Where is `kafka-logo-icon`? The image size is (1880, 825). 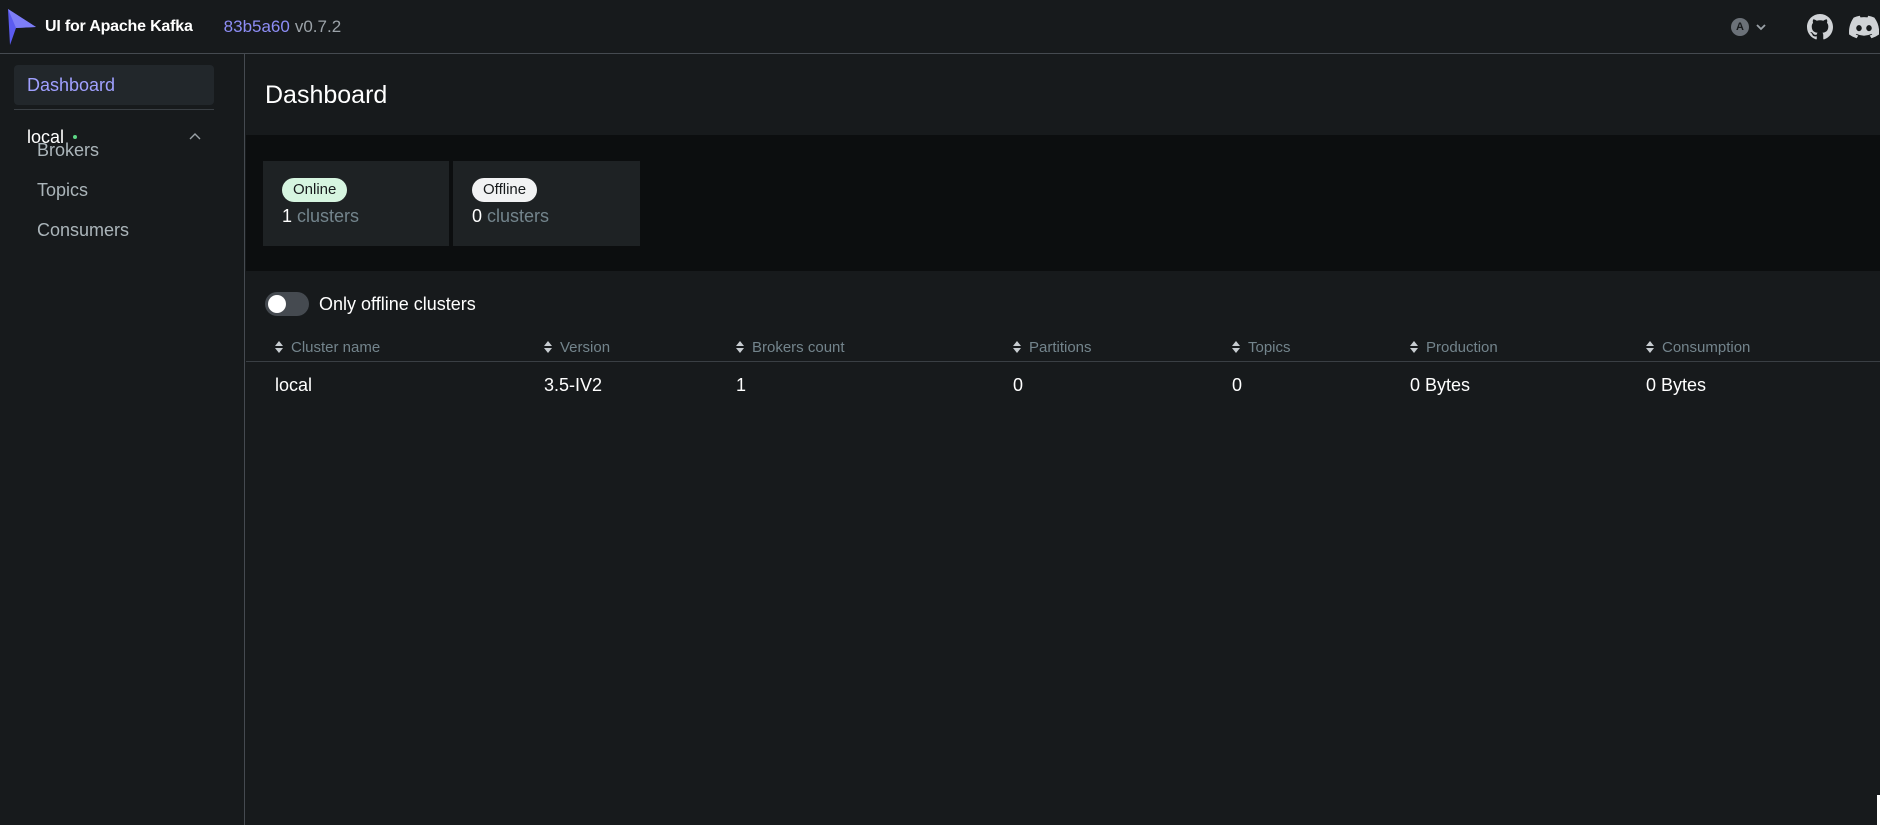 kafka-logo-icon is located at coordinates (22, 26).